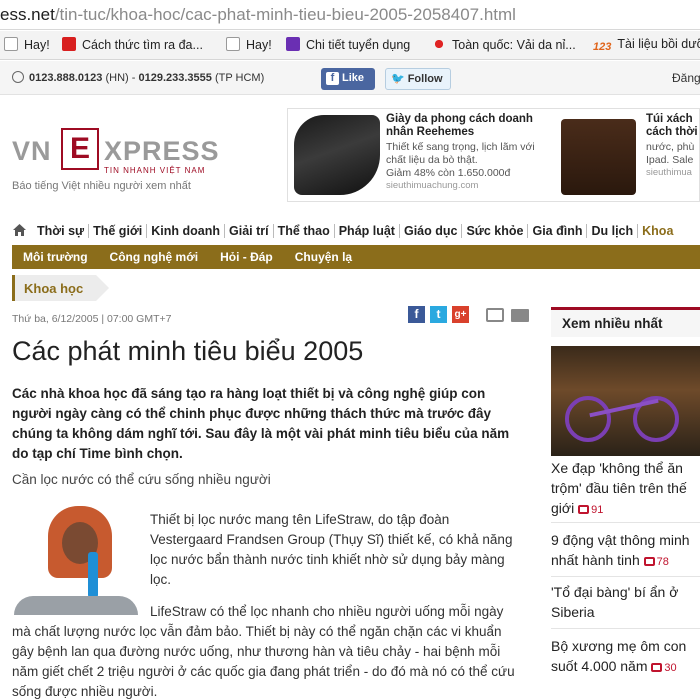 The width and height of the screenshot is (700, 700). Describe the element at coordinates (438, 314) in the screenshot. I see `twitter-share-icon: t` at that location.